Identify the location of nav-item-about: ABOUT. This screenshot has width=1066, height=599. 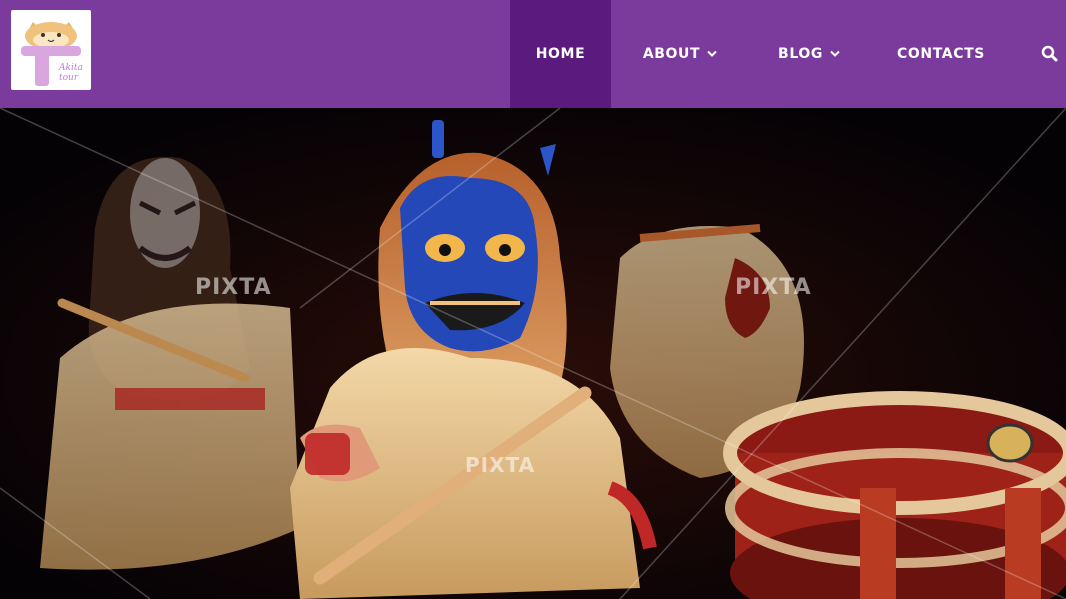
(680, 54).